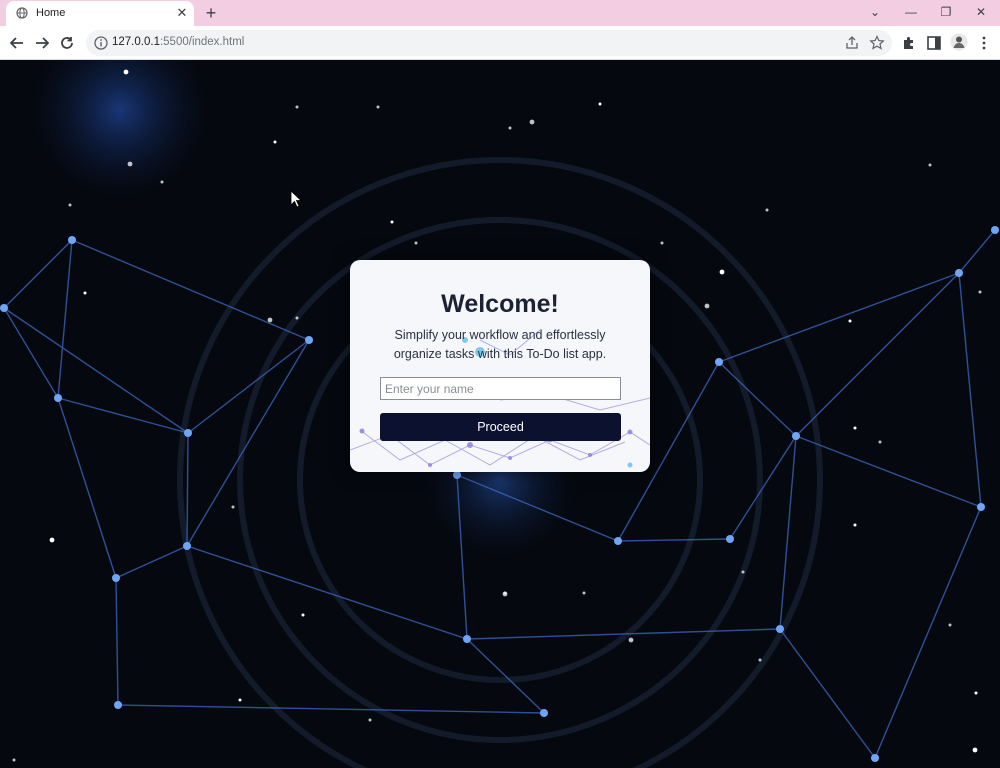 The height and width of the screenshot is (768, 1000). What do you see at coordinates (202, 42) in the screenshot?
I see `address-path: :5500/index.html` at bounding box center [202, 42].